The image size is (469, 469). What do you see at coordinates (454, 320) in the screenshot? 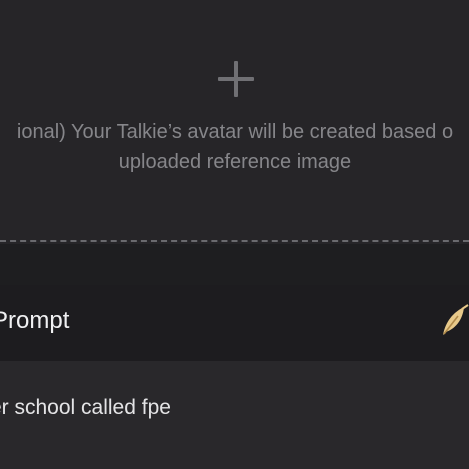
I see `quill-icon` at bounding box center [454, 320].